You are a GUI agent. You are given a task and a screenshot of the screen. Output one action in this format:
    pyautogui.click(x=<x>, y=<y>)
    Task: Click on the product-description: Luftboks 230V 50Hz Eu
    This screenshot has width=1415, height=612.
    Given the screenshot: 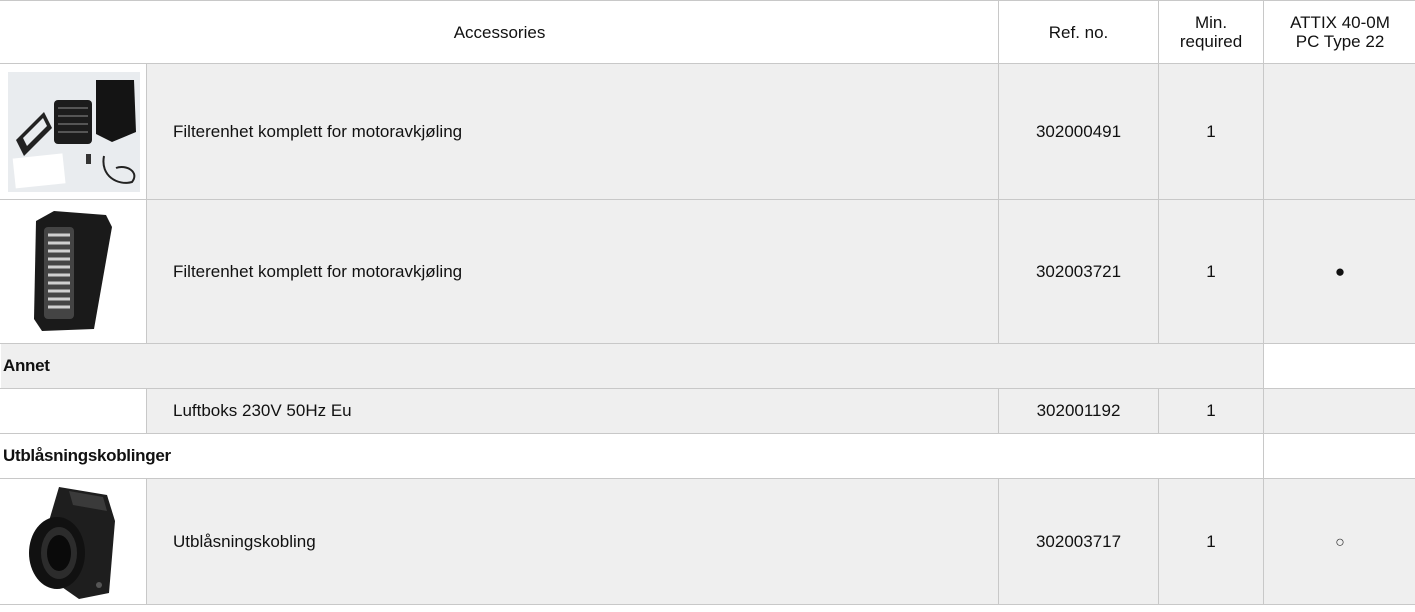 What is the action you would take?
    pyautogui.click(x=572, y=411)
    